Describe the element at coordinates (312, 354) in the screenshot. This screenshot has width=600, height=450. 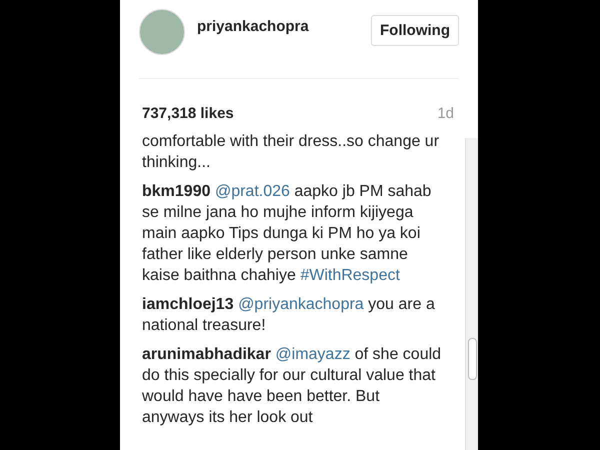
I see `mention-link: @imayazz` at that location.